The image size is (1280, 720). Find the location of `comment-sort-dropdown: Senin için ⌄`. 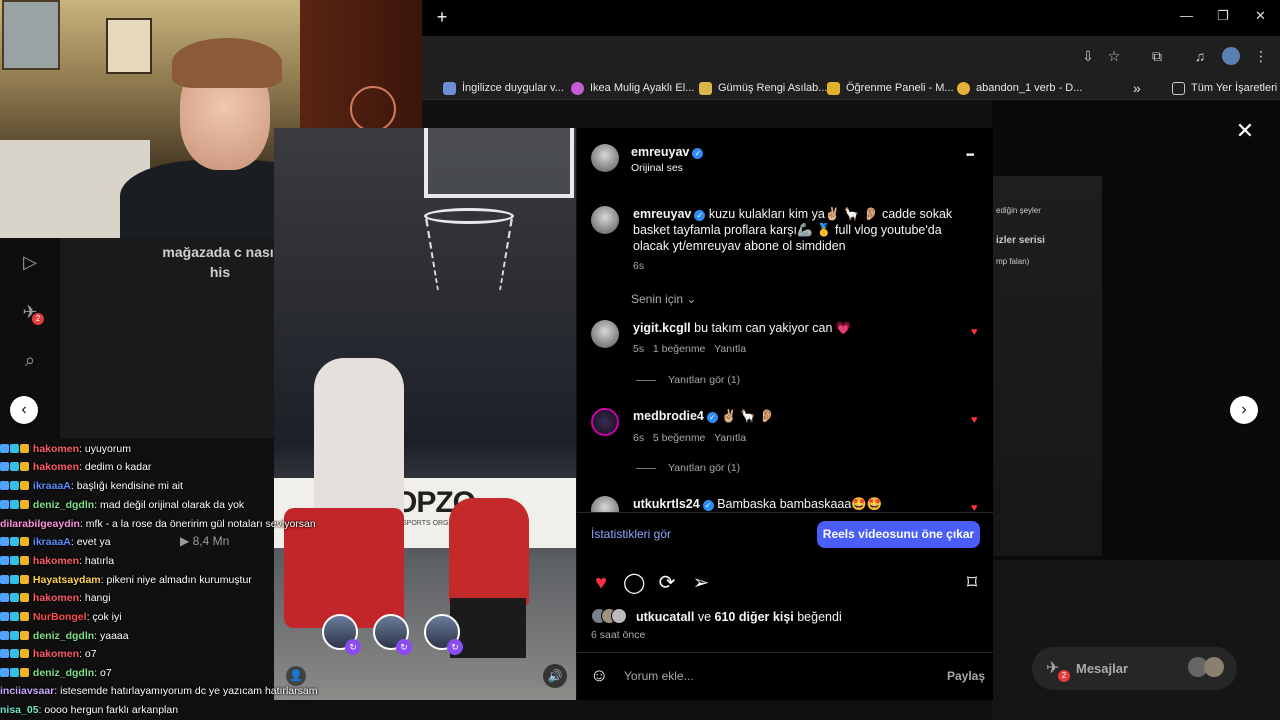

comment-sort-dropdown: Senin için ⌄ is located at coordinates (663, 299).